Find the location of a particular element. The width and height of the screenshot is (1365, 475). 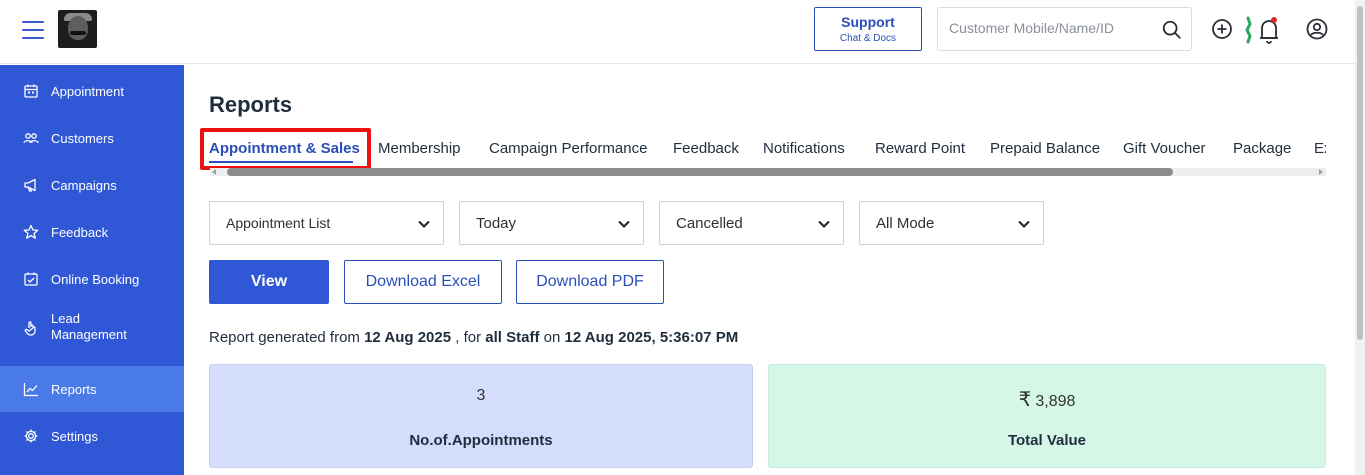

sidebar-item-settings: Settings is located at coordinates (92, 436).